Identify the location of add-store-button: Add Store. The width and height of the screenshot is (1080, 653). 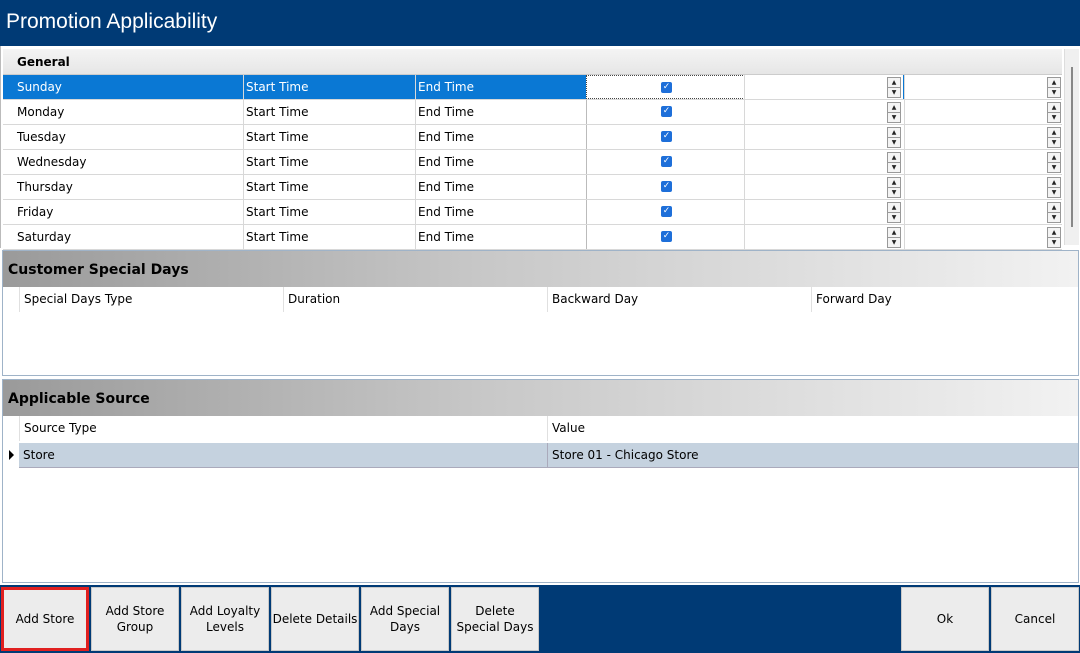
(45, 619).